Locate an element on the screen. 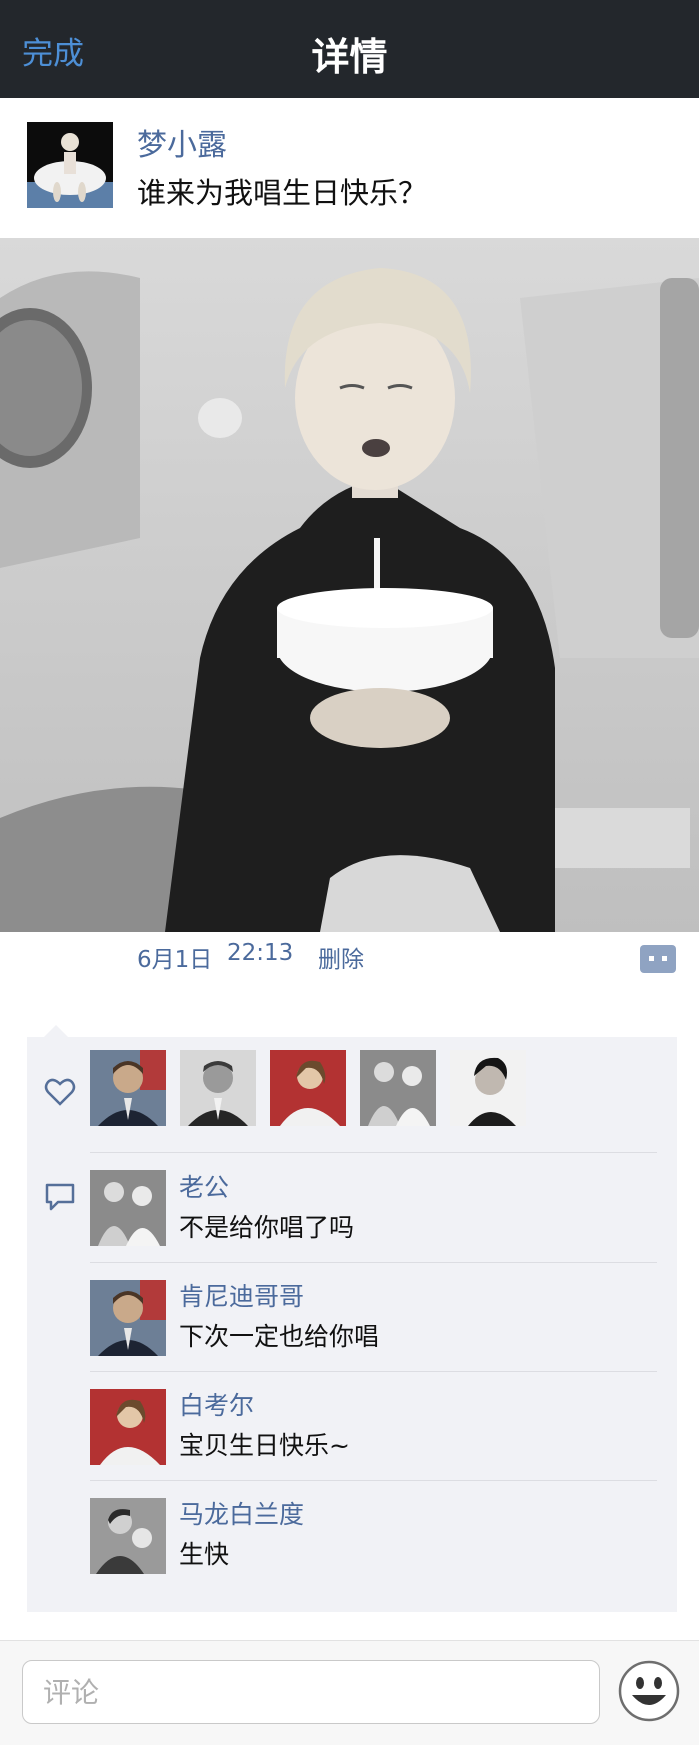 The width and height of the screenshot is (699, 1745). comment-author: 老公 is located at coordinates (204, 1186).